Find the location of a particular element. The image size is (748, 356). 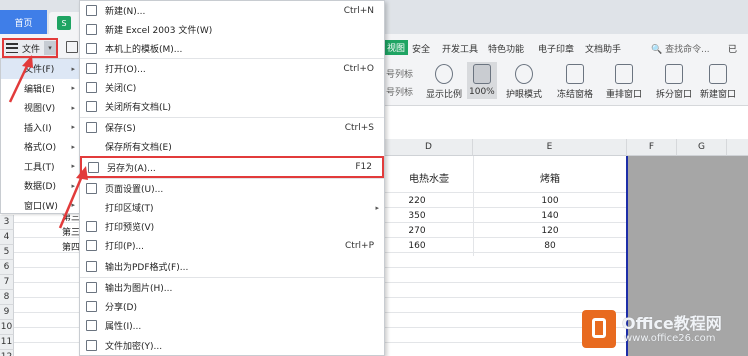

menu-print-area: 打印区域(T) ▸ is located at coordinates (232, 208).